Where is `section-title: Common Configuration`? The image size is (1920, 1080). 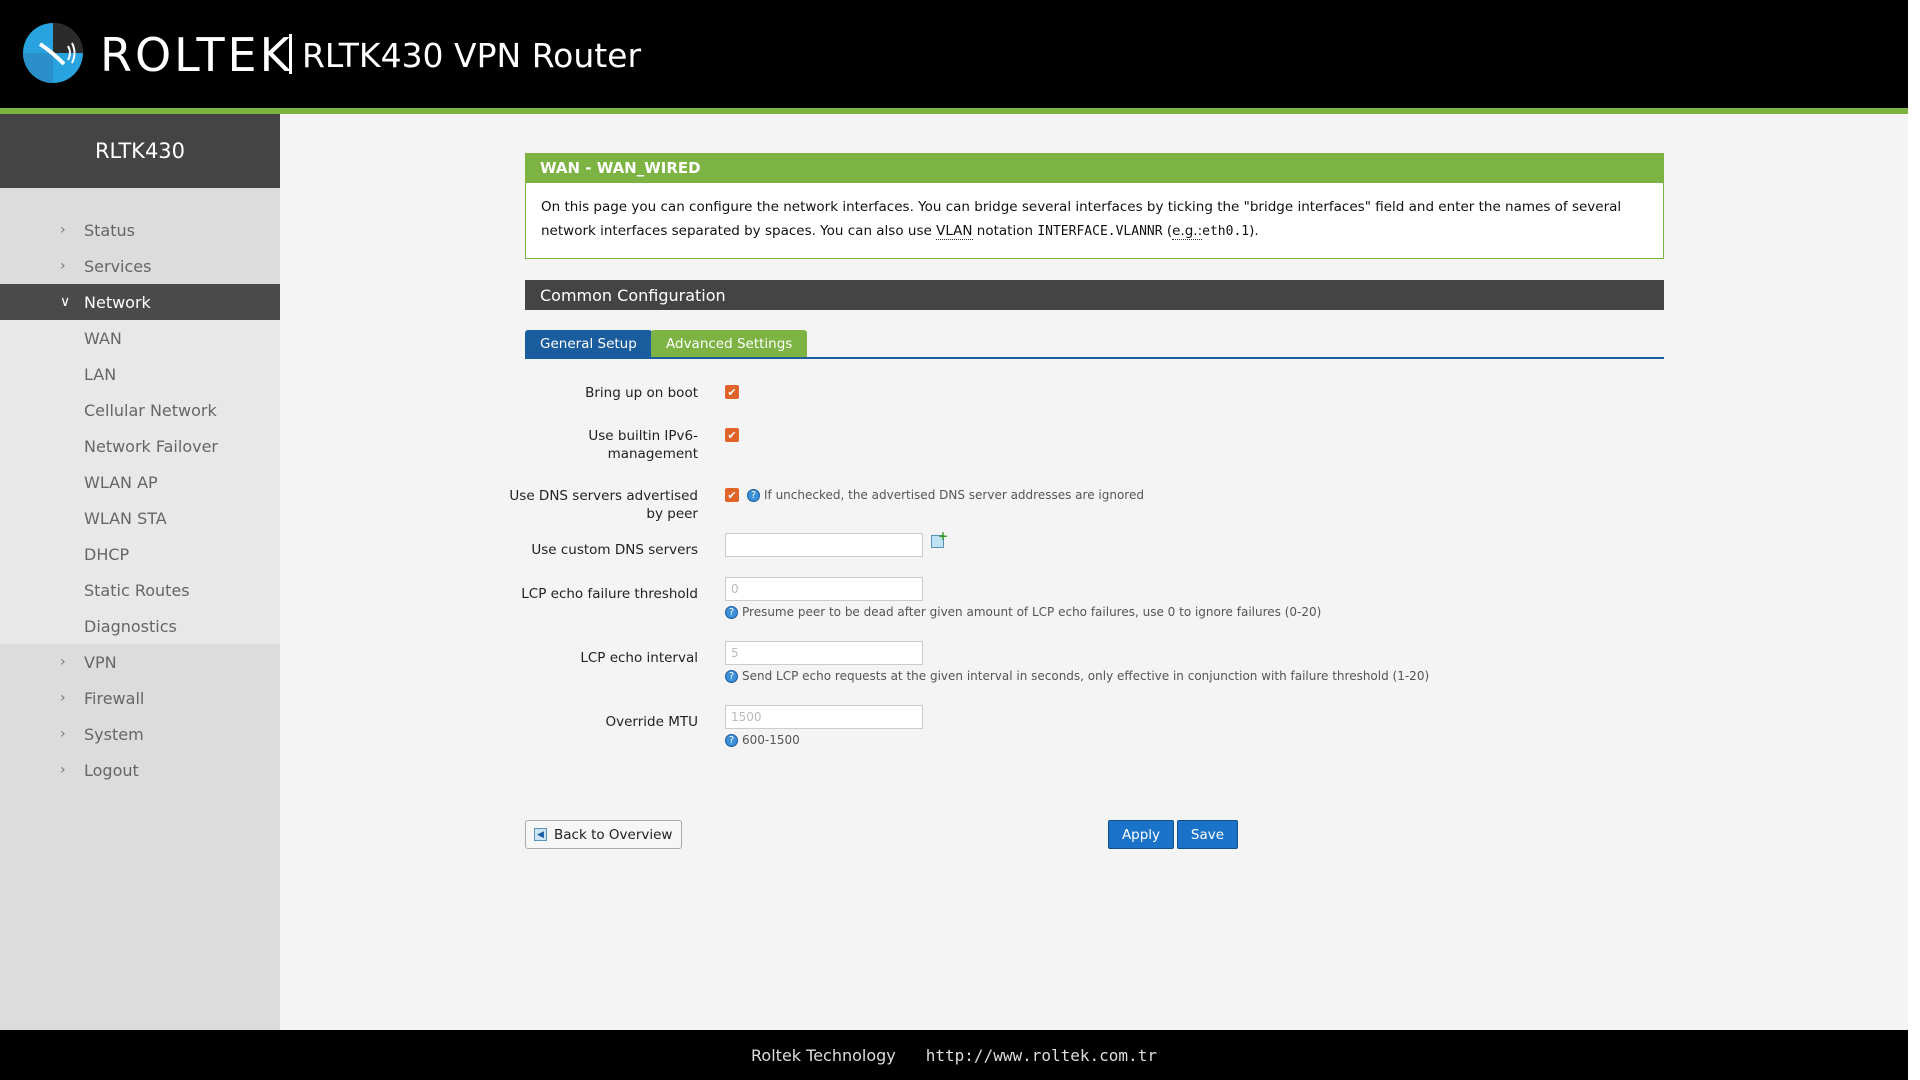
section-title: Common Configuration is located at coordinates (1094, 295).